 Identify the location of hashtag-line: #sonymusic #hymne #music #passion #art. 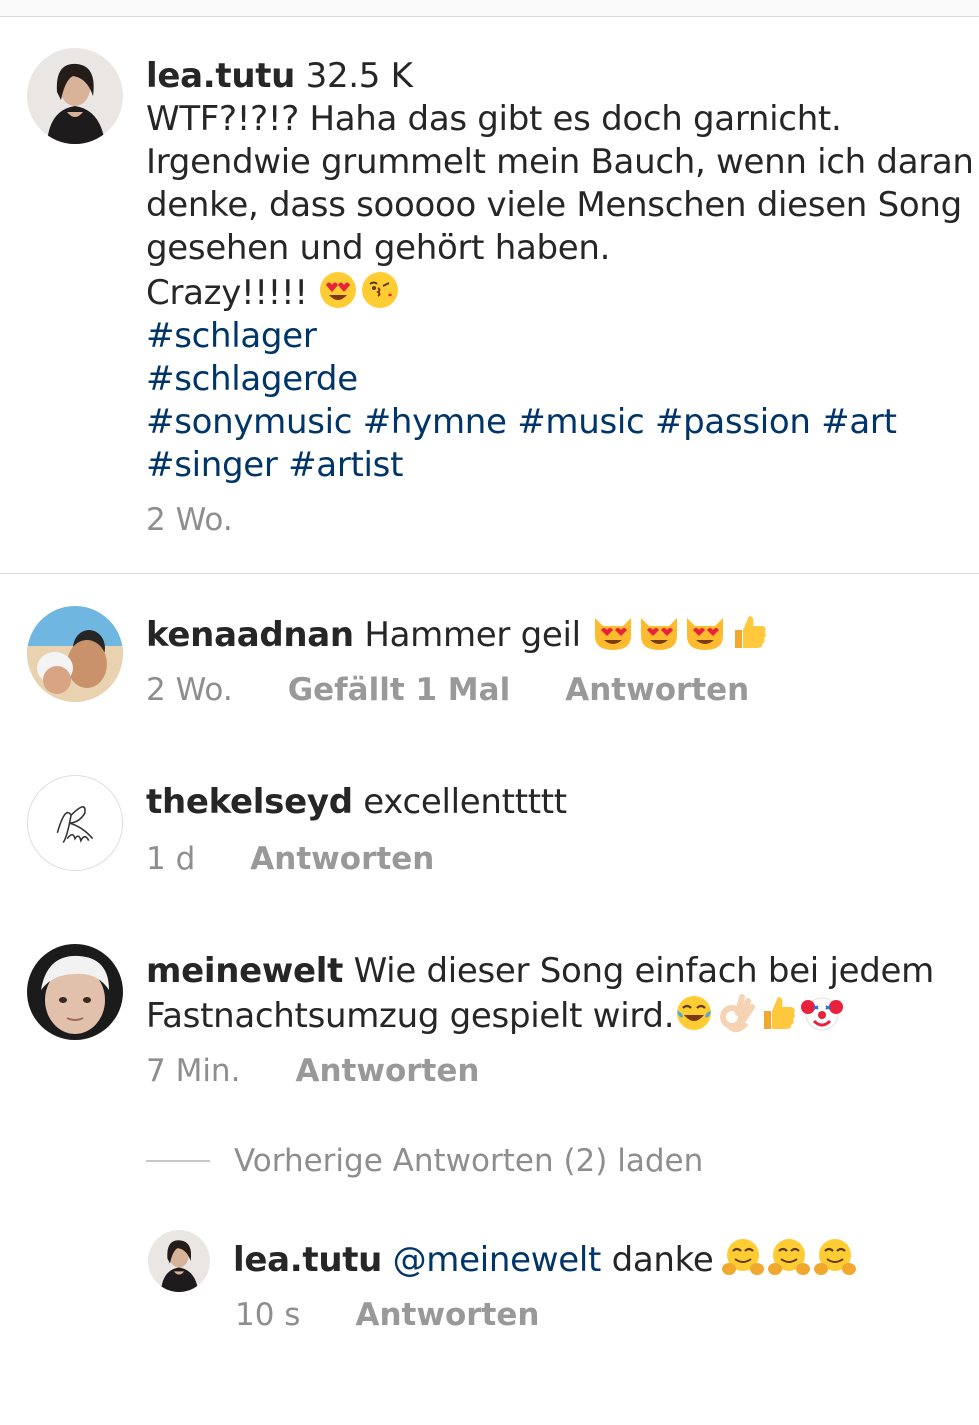
(561, 422).